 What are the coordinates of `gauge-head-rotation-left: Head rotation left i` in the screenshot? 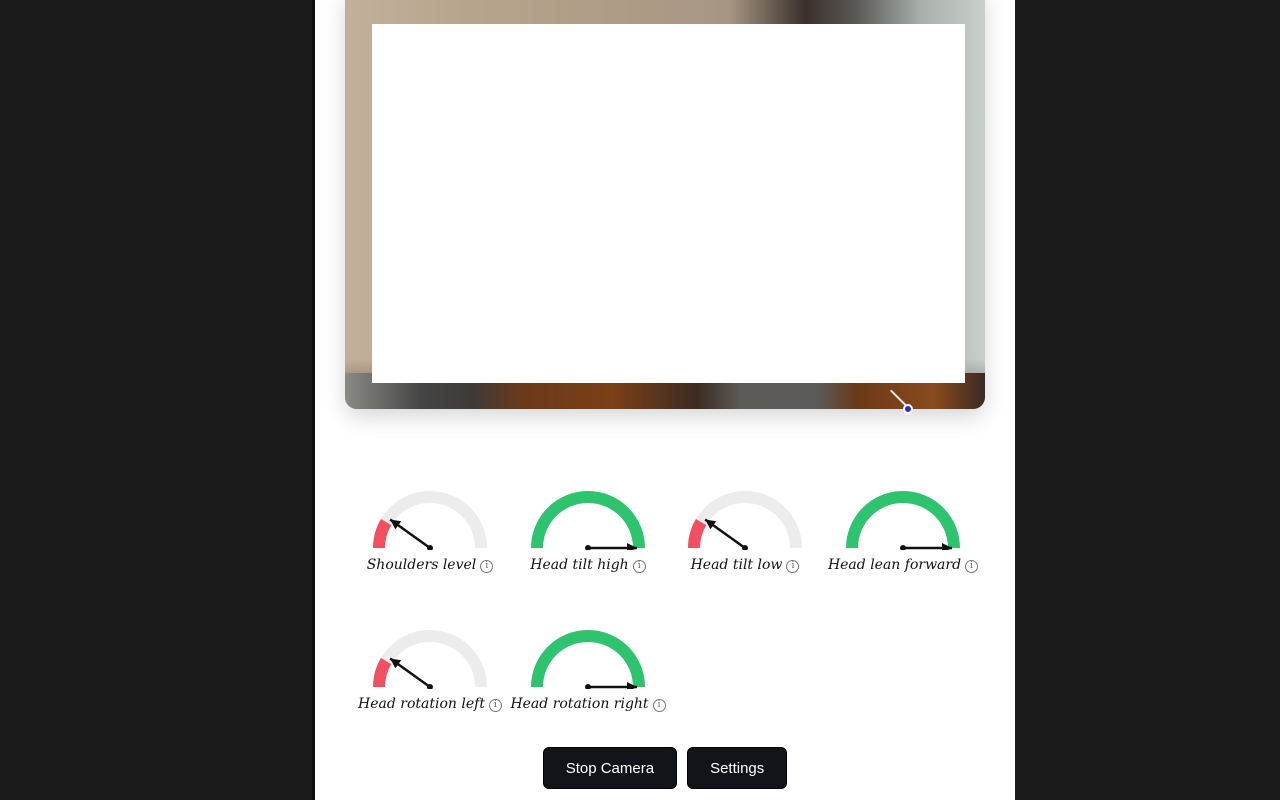 It's located at (430, 674).